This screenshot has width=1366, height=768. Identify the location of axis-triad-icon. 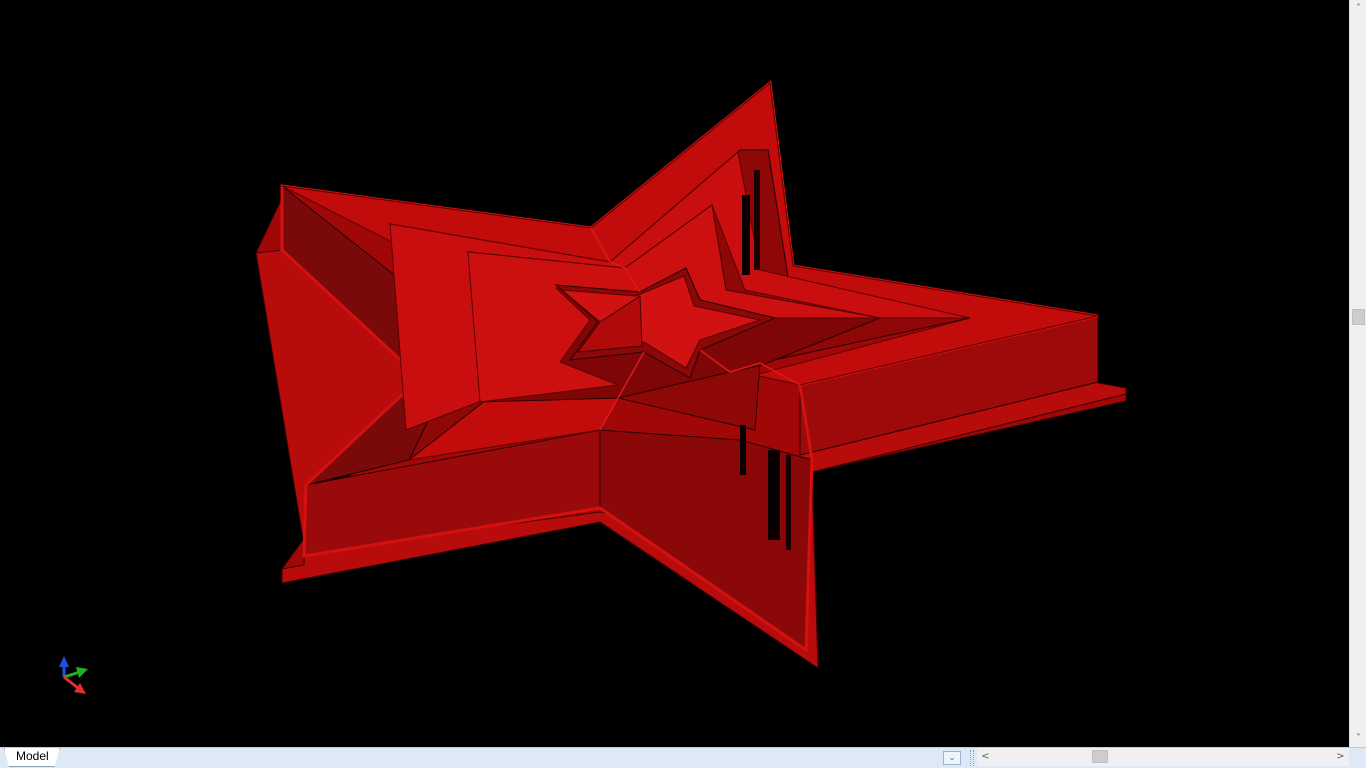
(73, 675).